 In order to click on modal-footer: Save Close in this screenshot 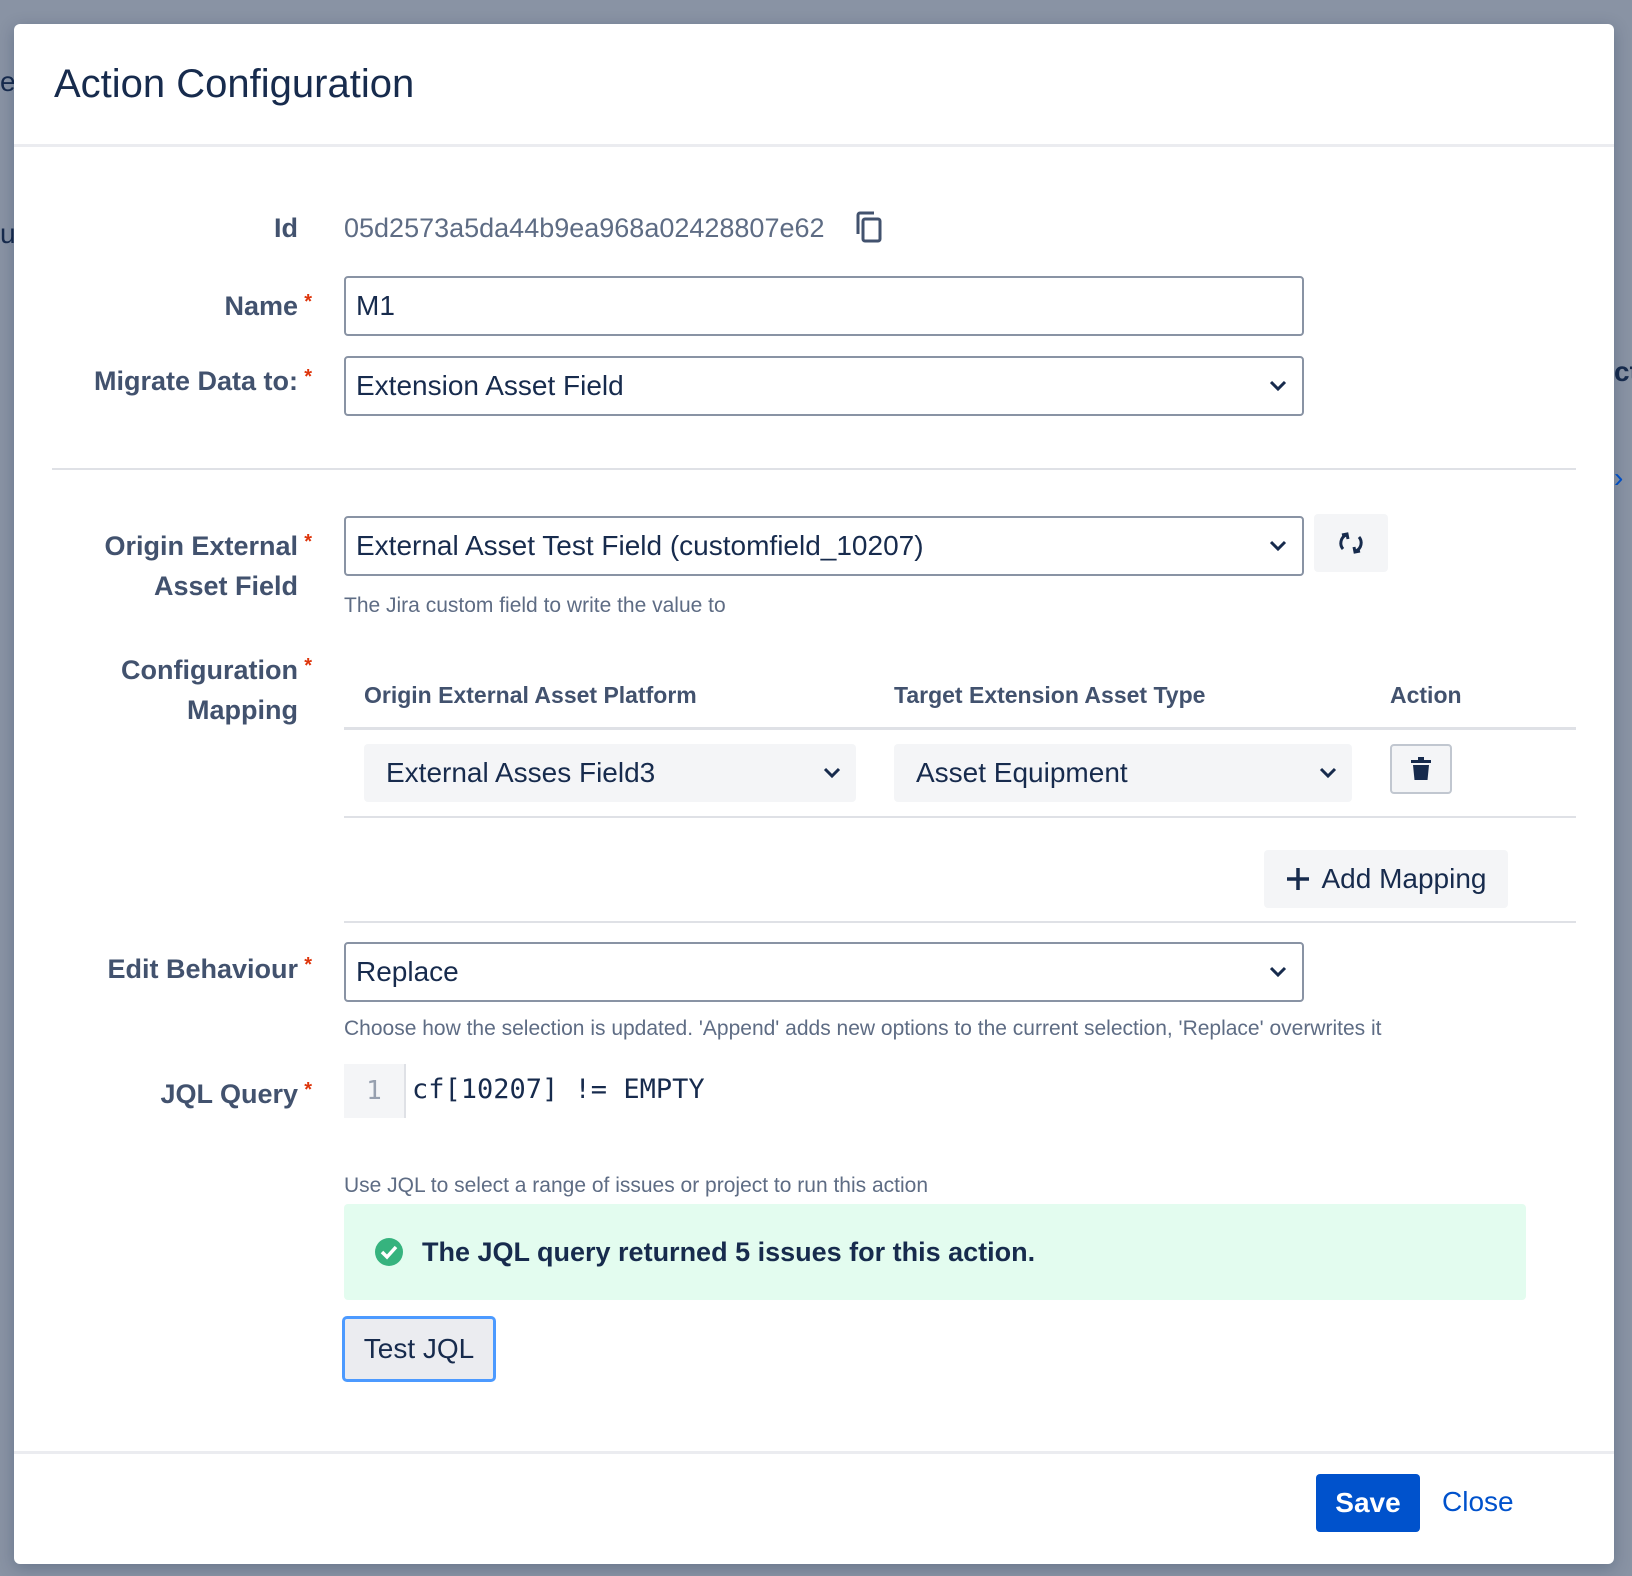, I will do `click(814, 1507)`.